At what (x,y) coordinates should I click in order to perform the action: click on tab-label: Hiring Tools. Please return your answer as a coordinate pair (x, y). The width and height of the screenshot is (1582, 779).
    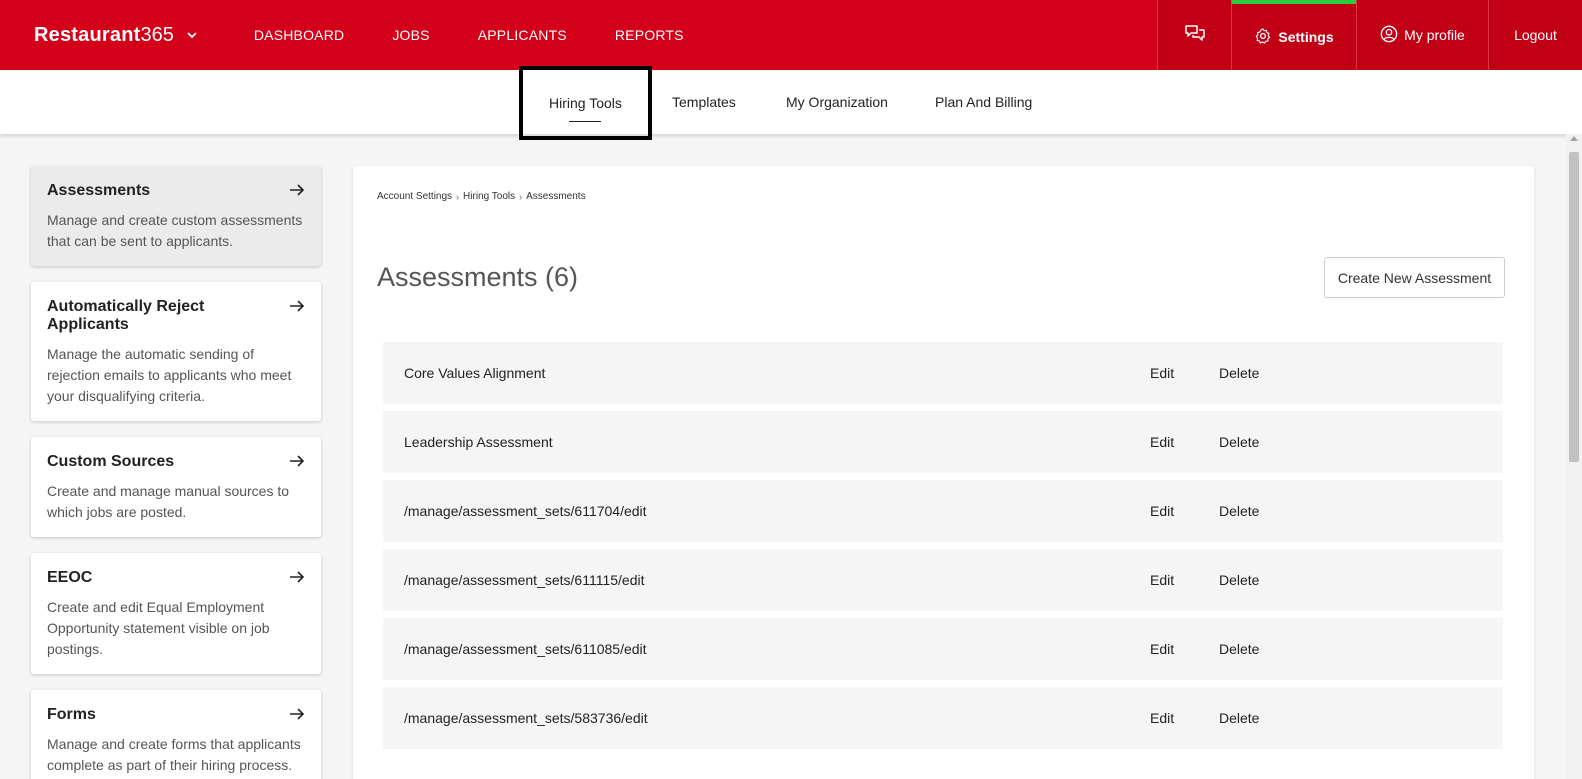
    Looking at the image, I should click on (585, 103).